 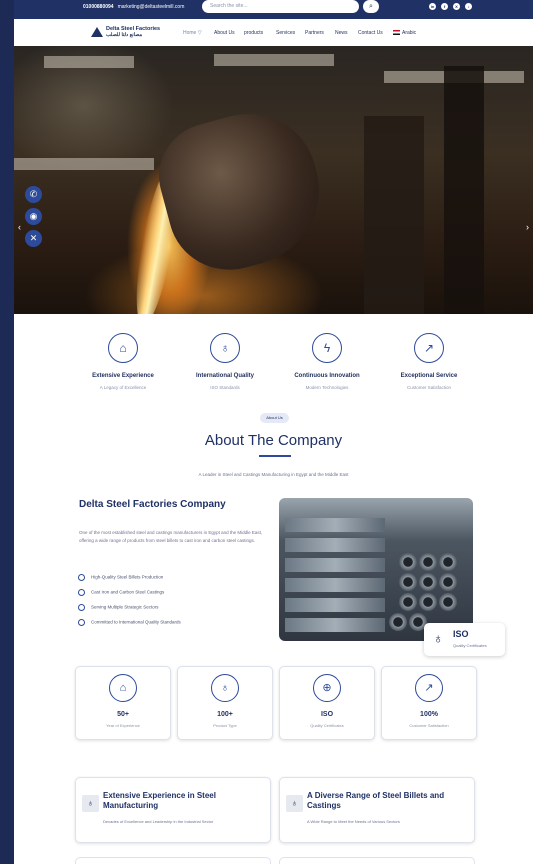 I want to click on phone-link: 01000880094, so click(x=98, y=7).